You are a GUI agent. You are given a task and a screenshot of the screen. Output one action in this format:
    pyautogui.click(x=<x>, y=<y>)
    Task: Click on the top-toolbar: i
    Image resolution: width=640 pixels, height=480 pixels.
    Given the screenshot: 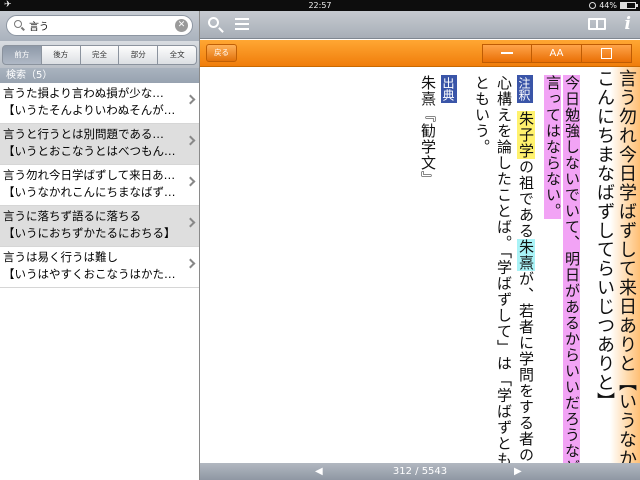 What is the action you would take?
    pyautogui.click(x=420, y=25)
    